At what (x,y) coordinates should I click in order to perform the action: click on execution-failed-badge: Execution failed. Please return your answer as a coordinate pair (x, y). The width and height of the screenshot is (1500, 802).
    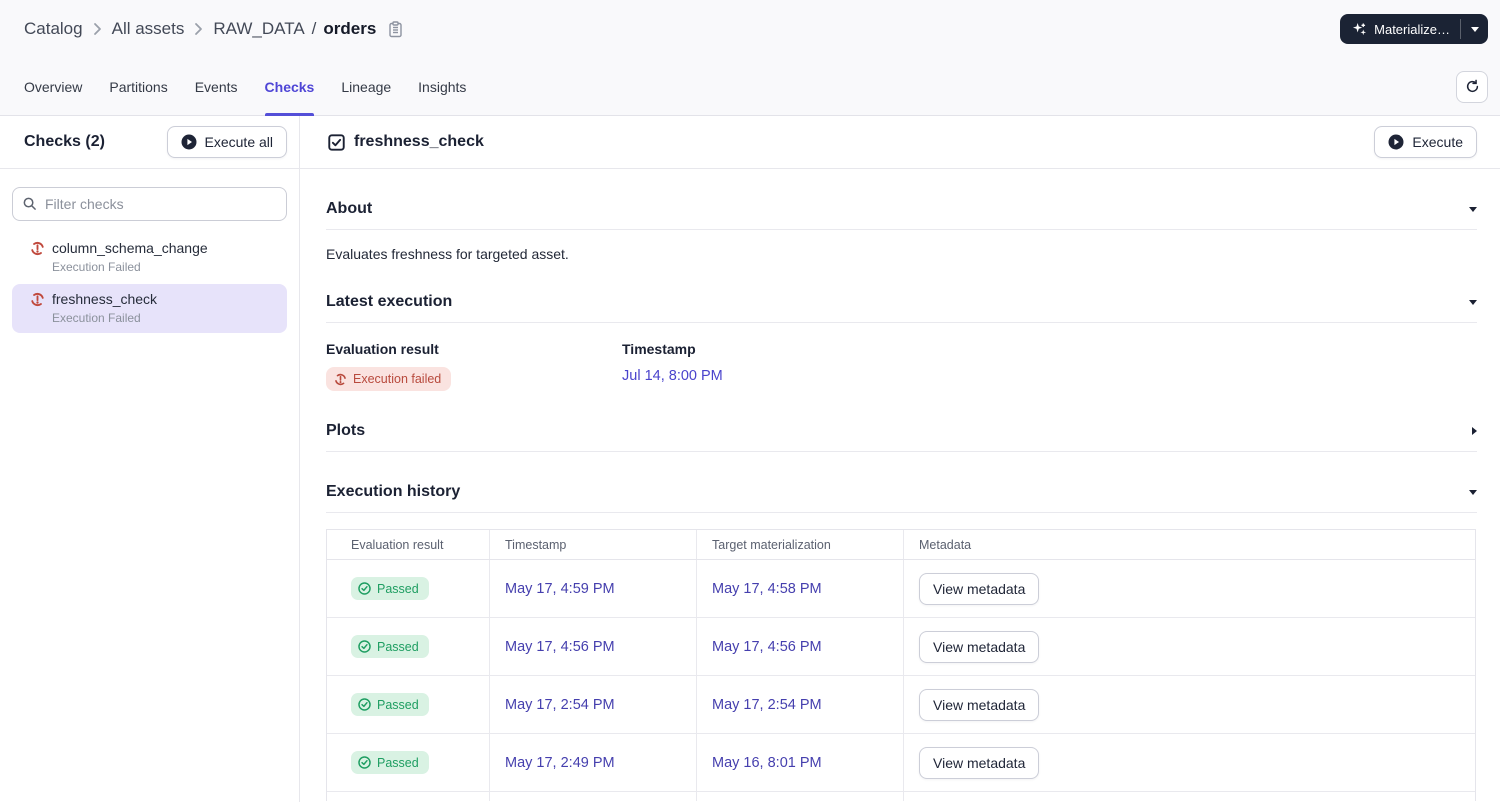
    Looking at the image, I should click on (389, 379).